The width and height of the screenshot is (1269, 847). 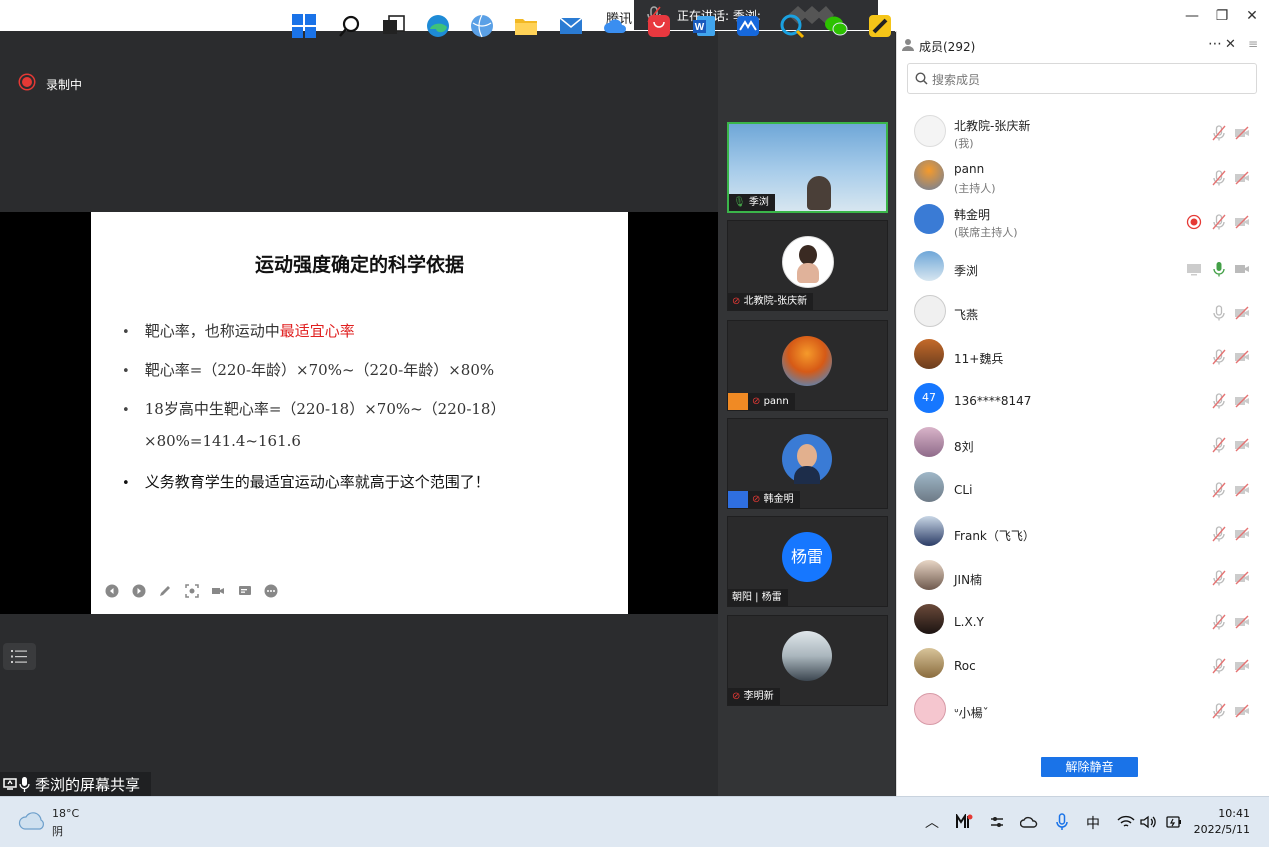 I want to click on edge-app, so click(x=438, y=26).